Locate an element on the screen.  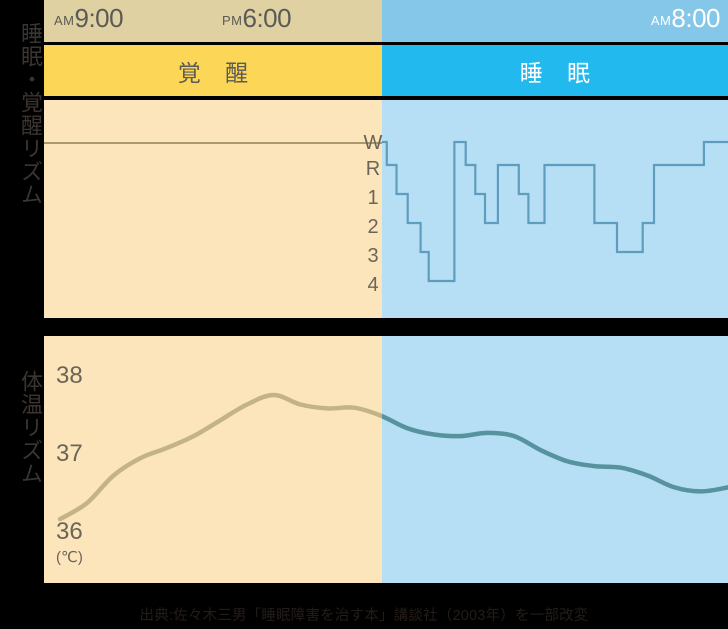
sleep-band-label: 睡 眠 is located at coordinates (559, 72).